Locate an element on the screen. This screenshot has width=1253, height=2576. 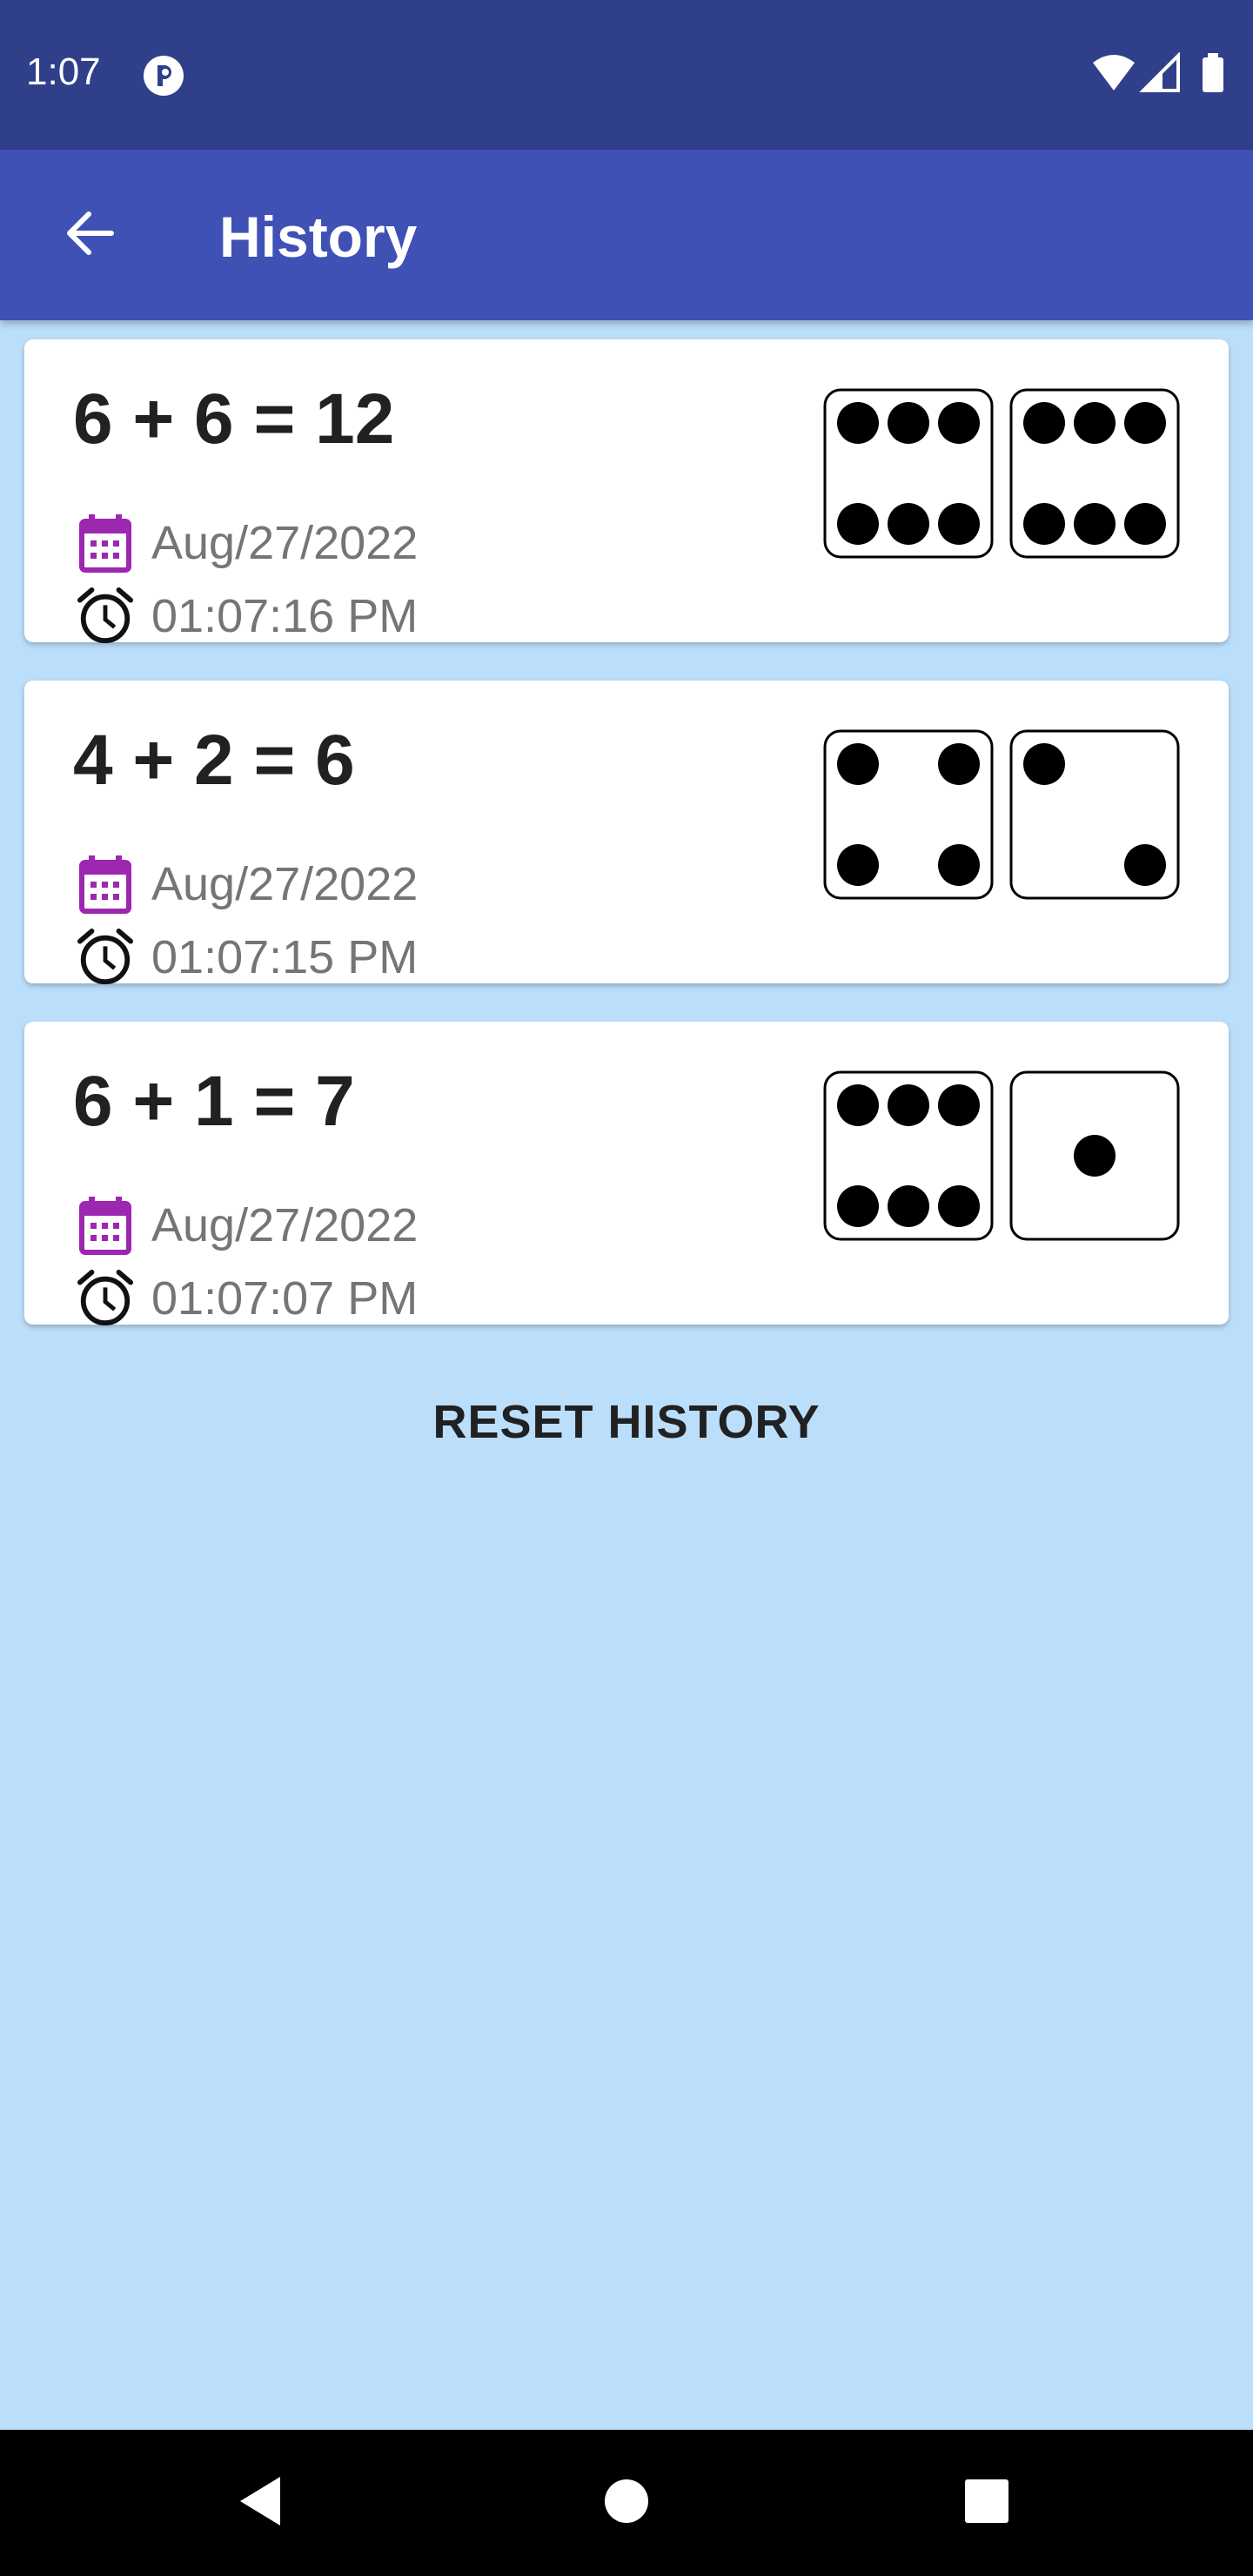
nav-home-button is located at coordinates (626, 2503).